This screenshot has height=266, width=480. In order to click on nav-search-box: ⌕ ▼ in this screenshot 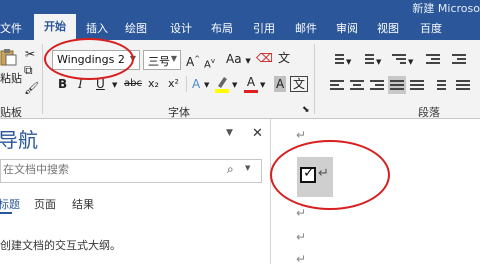, I will do `click(131, 171)`.